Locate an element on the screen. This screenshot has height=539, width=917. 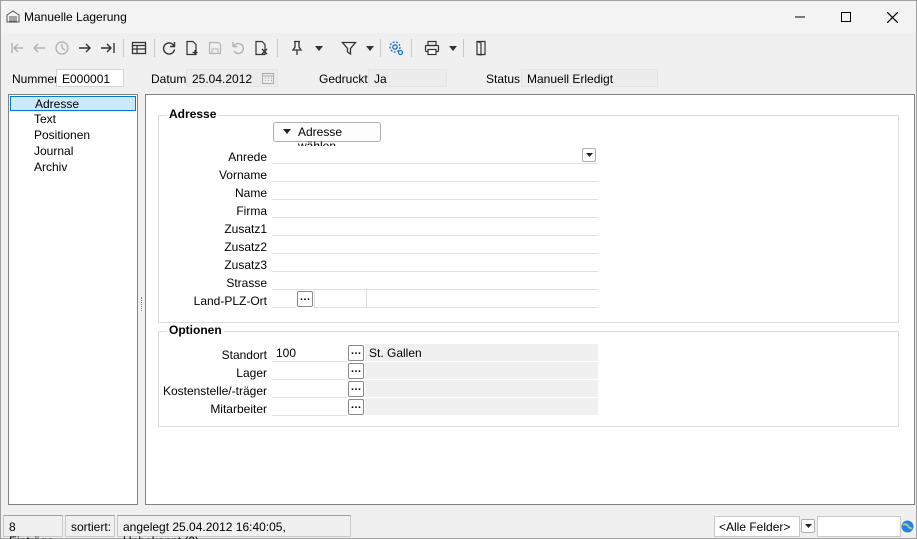
close-icon is located at coordinates (892, 17).